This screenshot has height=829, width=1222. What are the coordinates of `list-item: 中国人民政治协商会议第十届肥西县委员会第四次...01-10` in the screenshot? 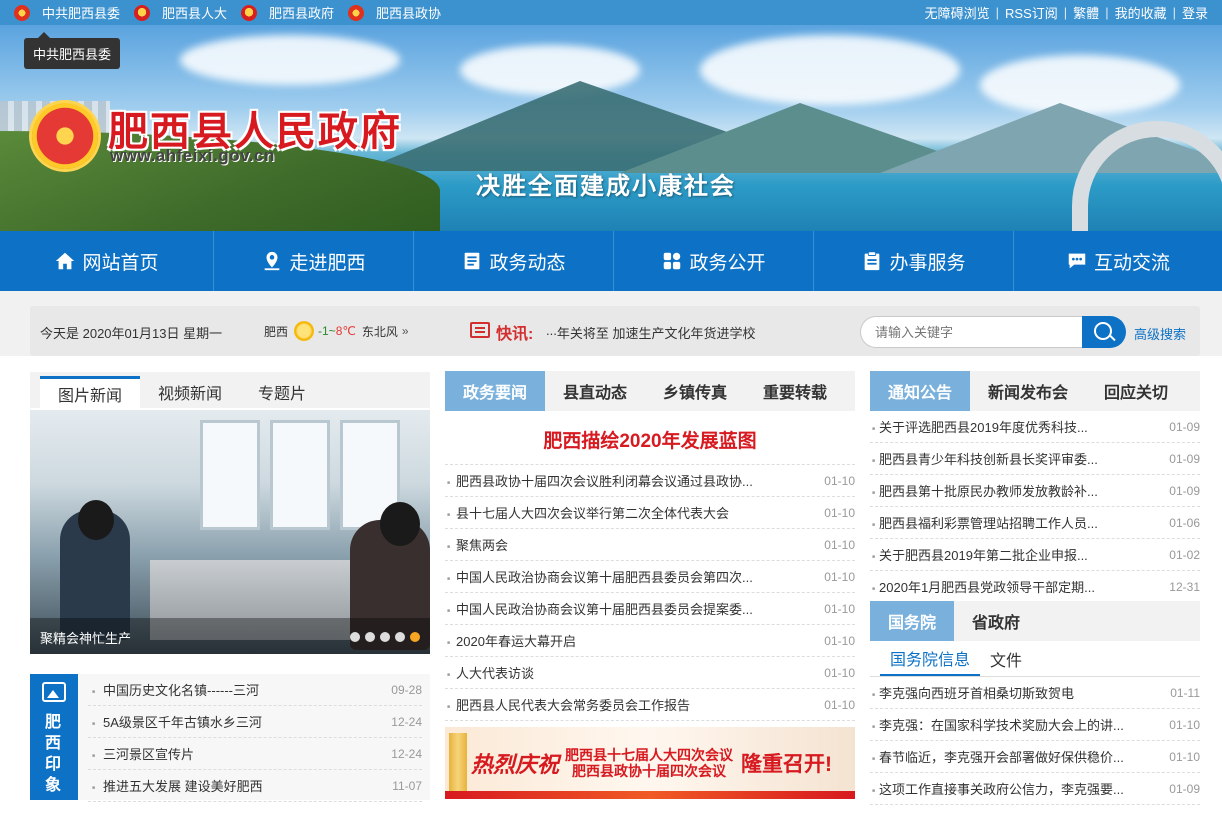 It's located at (650, 577).